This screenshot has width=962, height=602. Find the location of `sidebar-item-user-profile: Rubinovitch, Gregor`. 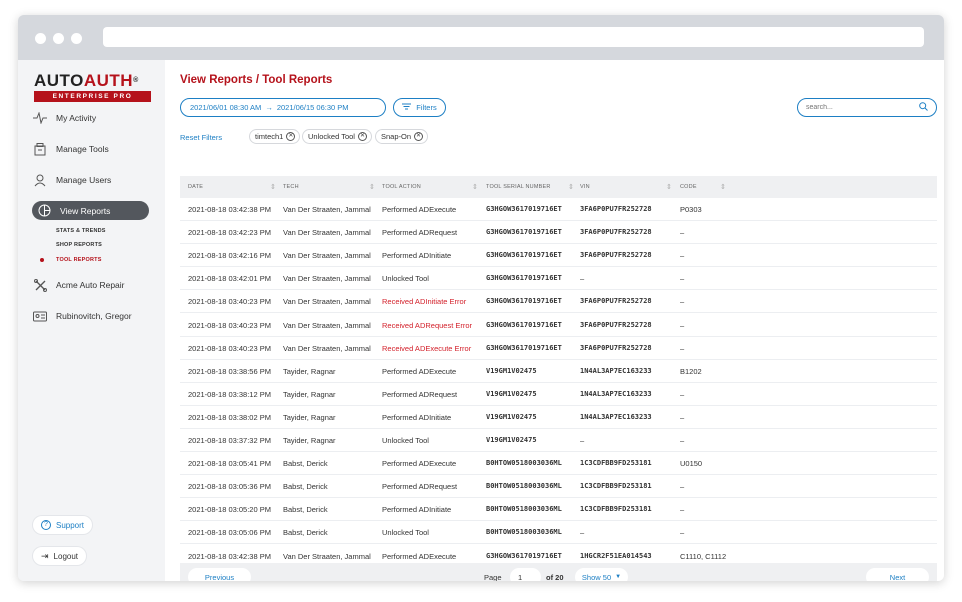

sidebar-item-user-profile: Rubinovitch, Gregor is located at coordinates (90, 316).